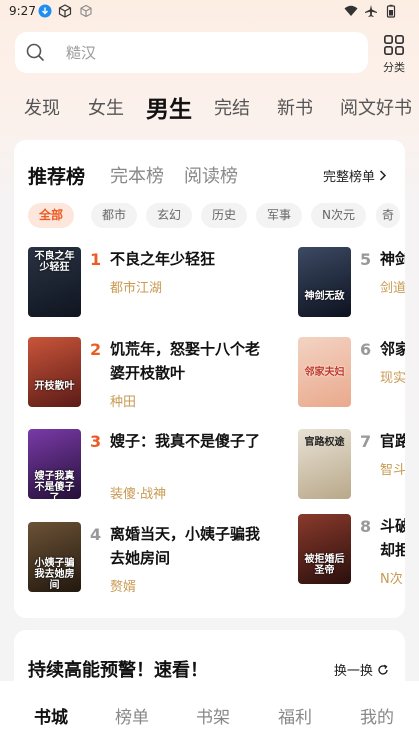  Describe the element at coordinates (22, 11) in the screenshot. I see `status-time: 9:27` at that location.